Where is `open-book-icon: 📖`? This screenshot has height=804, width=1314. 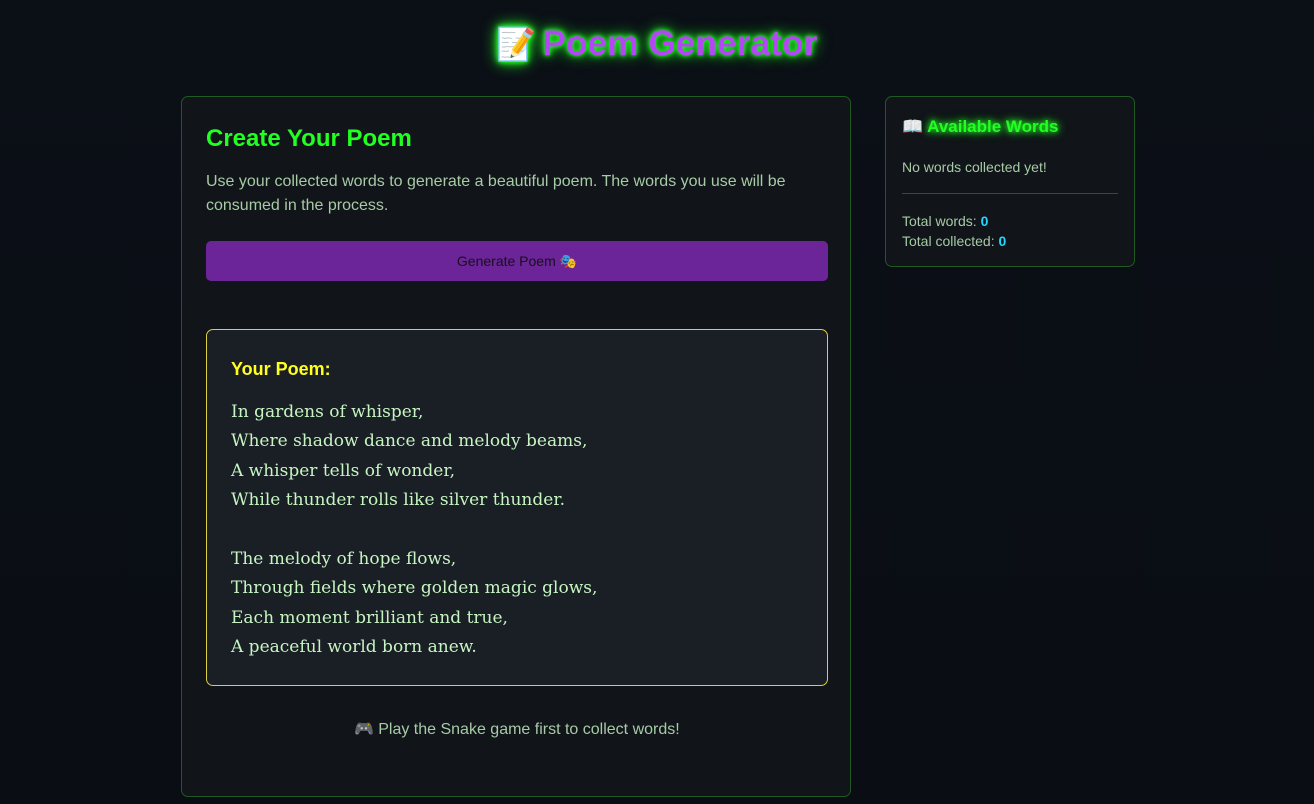 open-book-icon: 📖 is located at coordinates (913, 126).